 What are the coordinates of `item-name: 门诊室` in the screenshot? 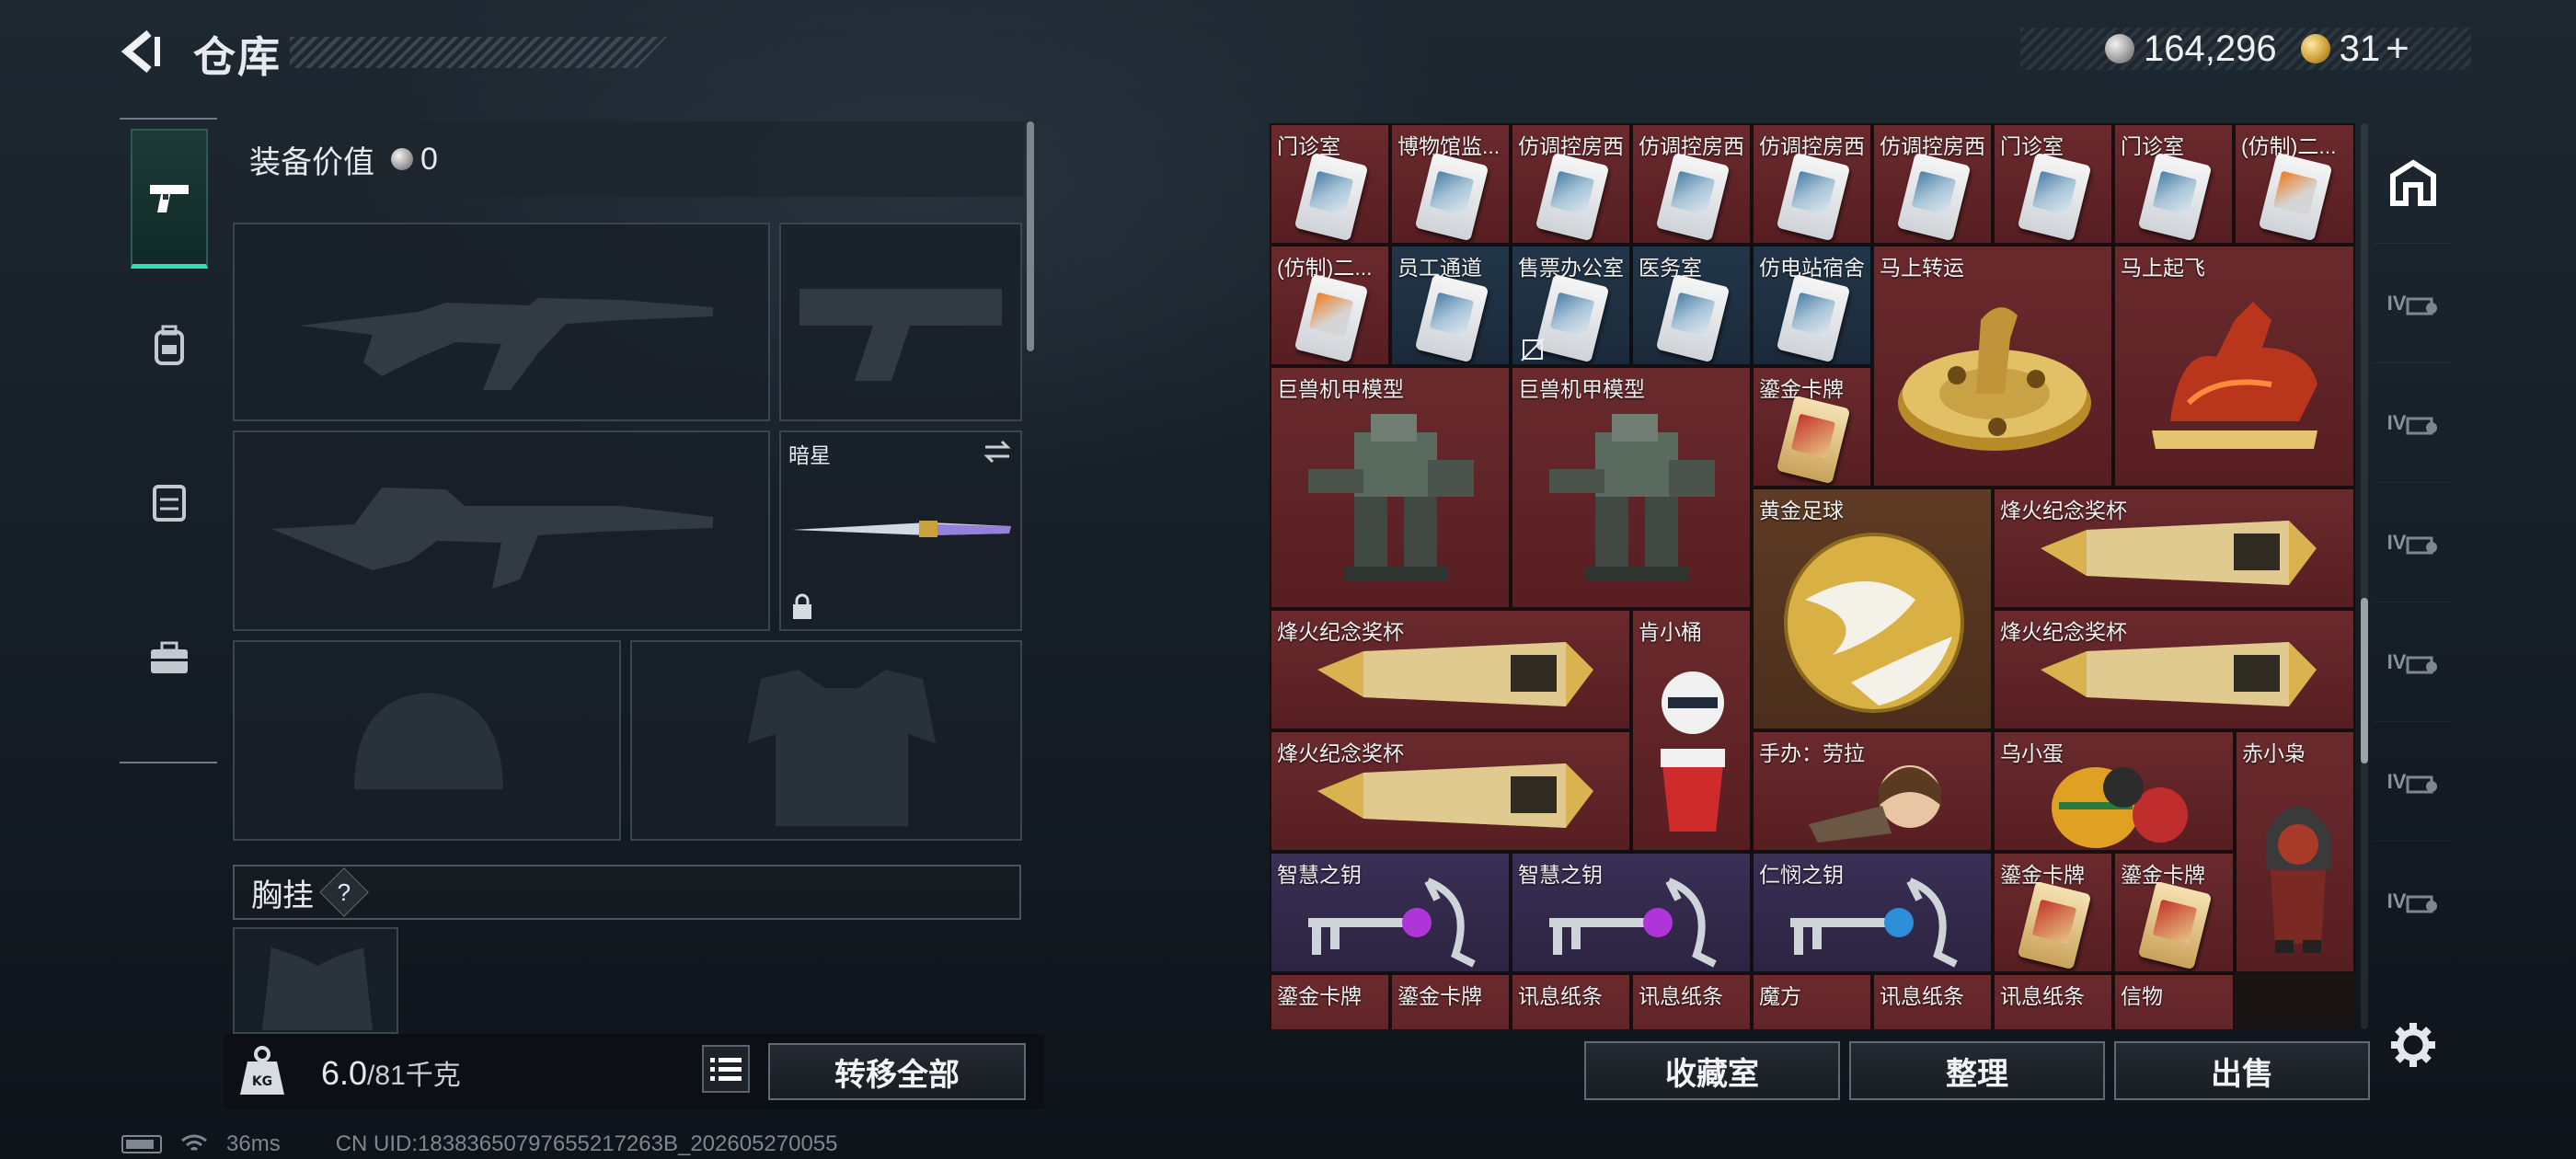 It's located at (1308, 146).